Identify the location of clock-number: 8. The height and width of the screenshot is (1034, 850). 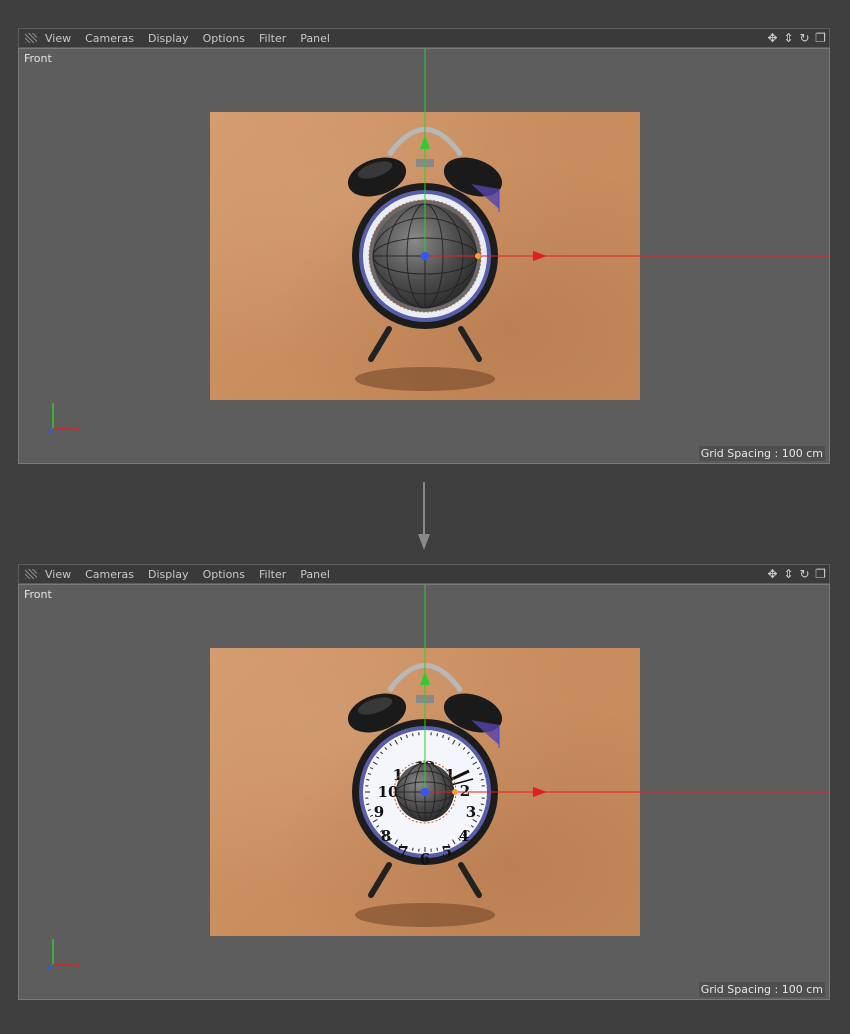
(386, 836).